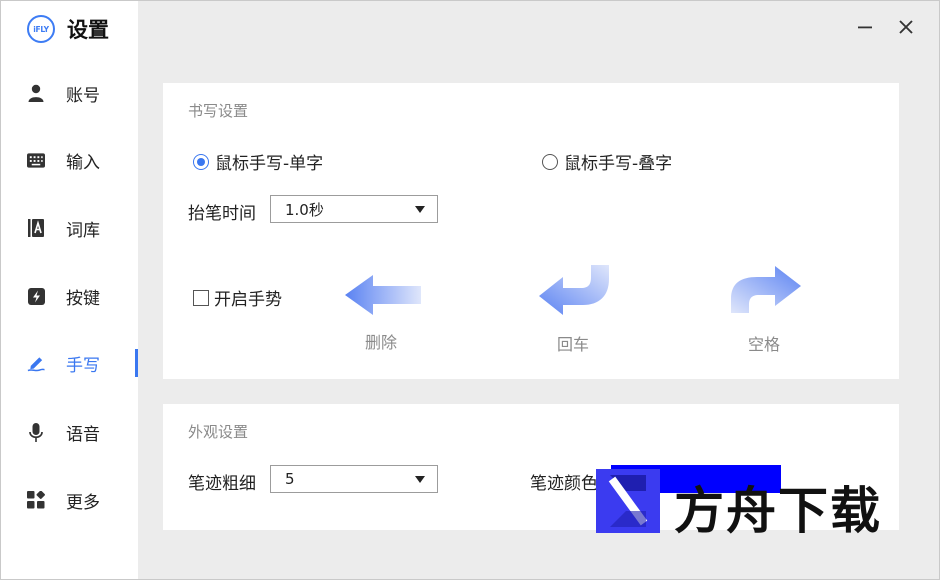 This screenshot has width=940, height=580. I want to click on radio-label: 鼠标手写-叠字, so click(618, 164).